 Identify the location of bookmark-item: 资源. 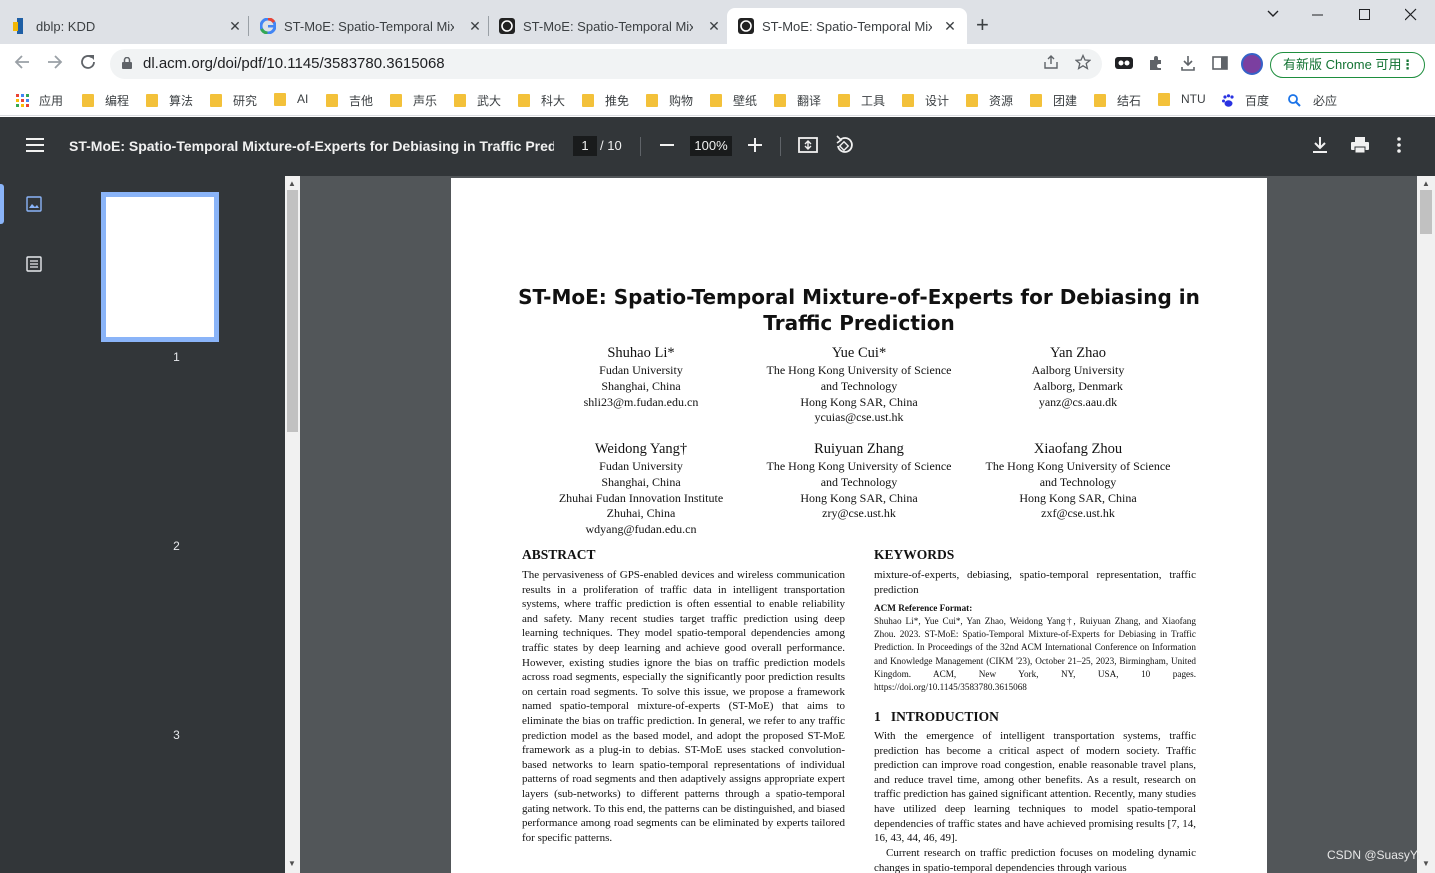
(989, 100).